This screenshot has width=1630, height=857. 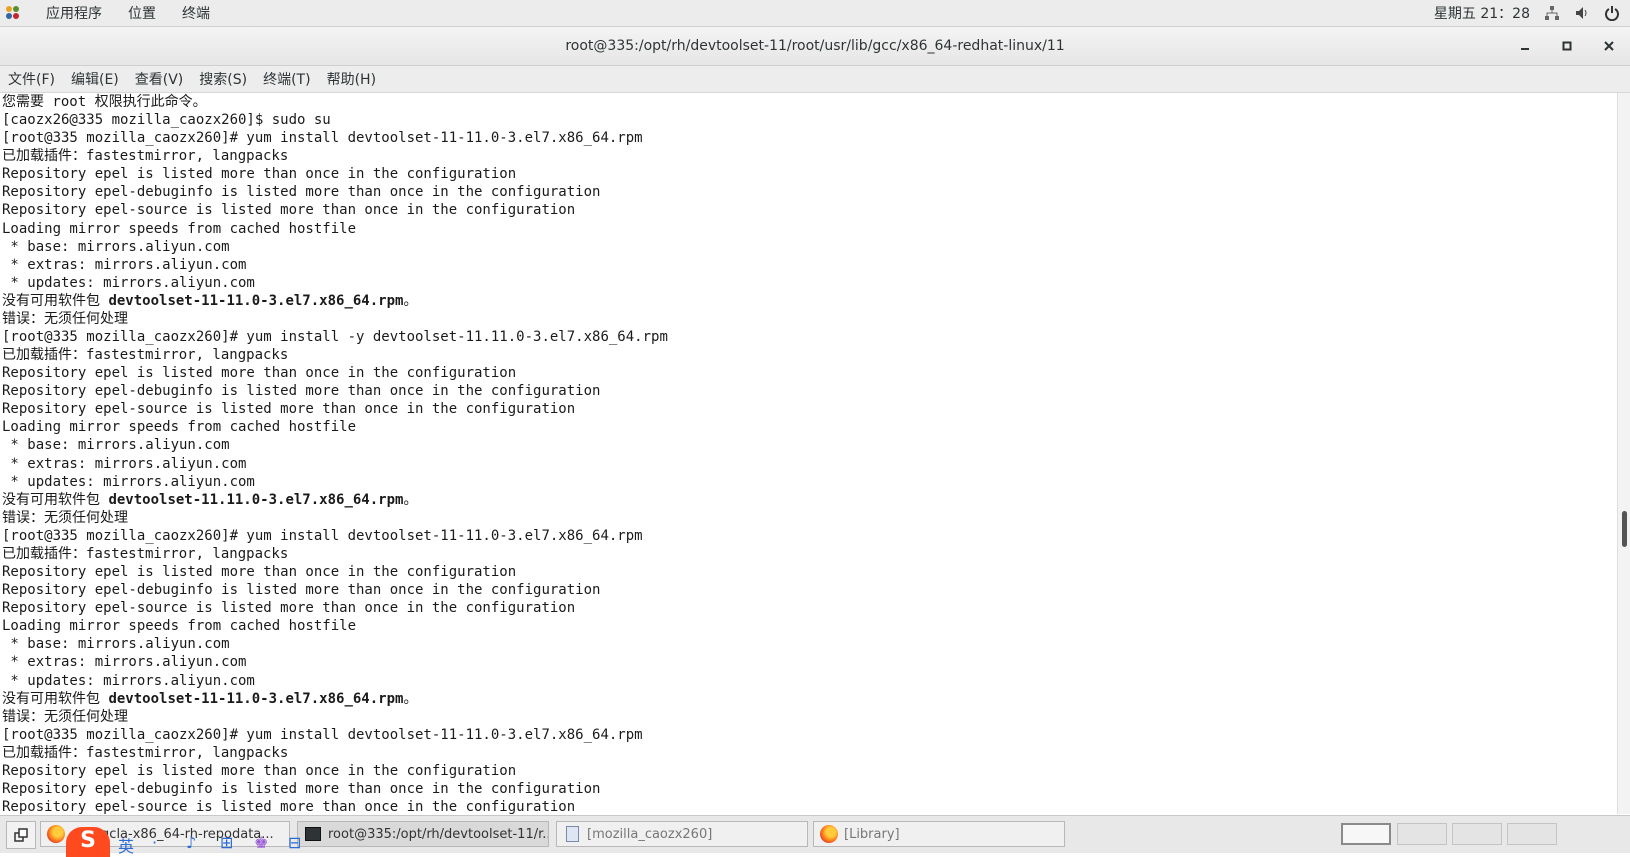 What do you see at coordinates (1624, 529) in the screenshot?
I see `scrollbar-thumb` at bounding box center [1624, 529].